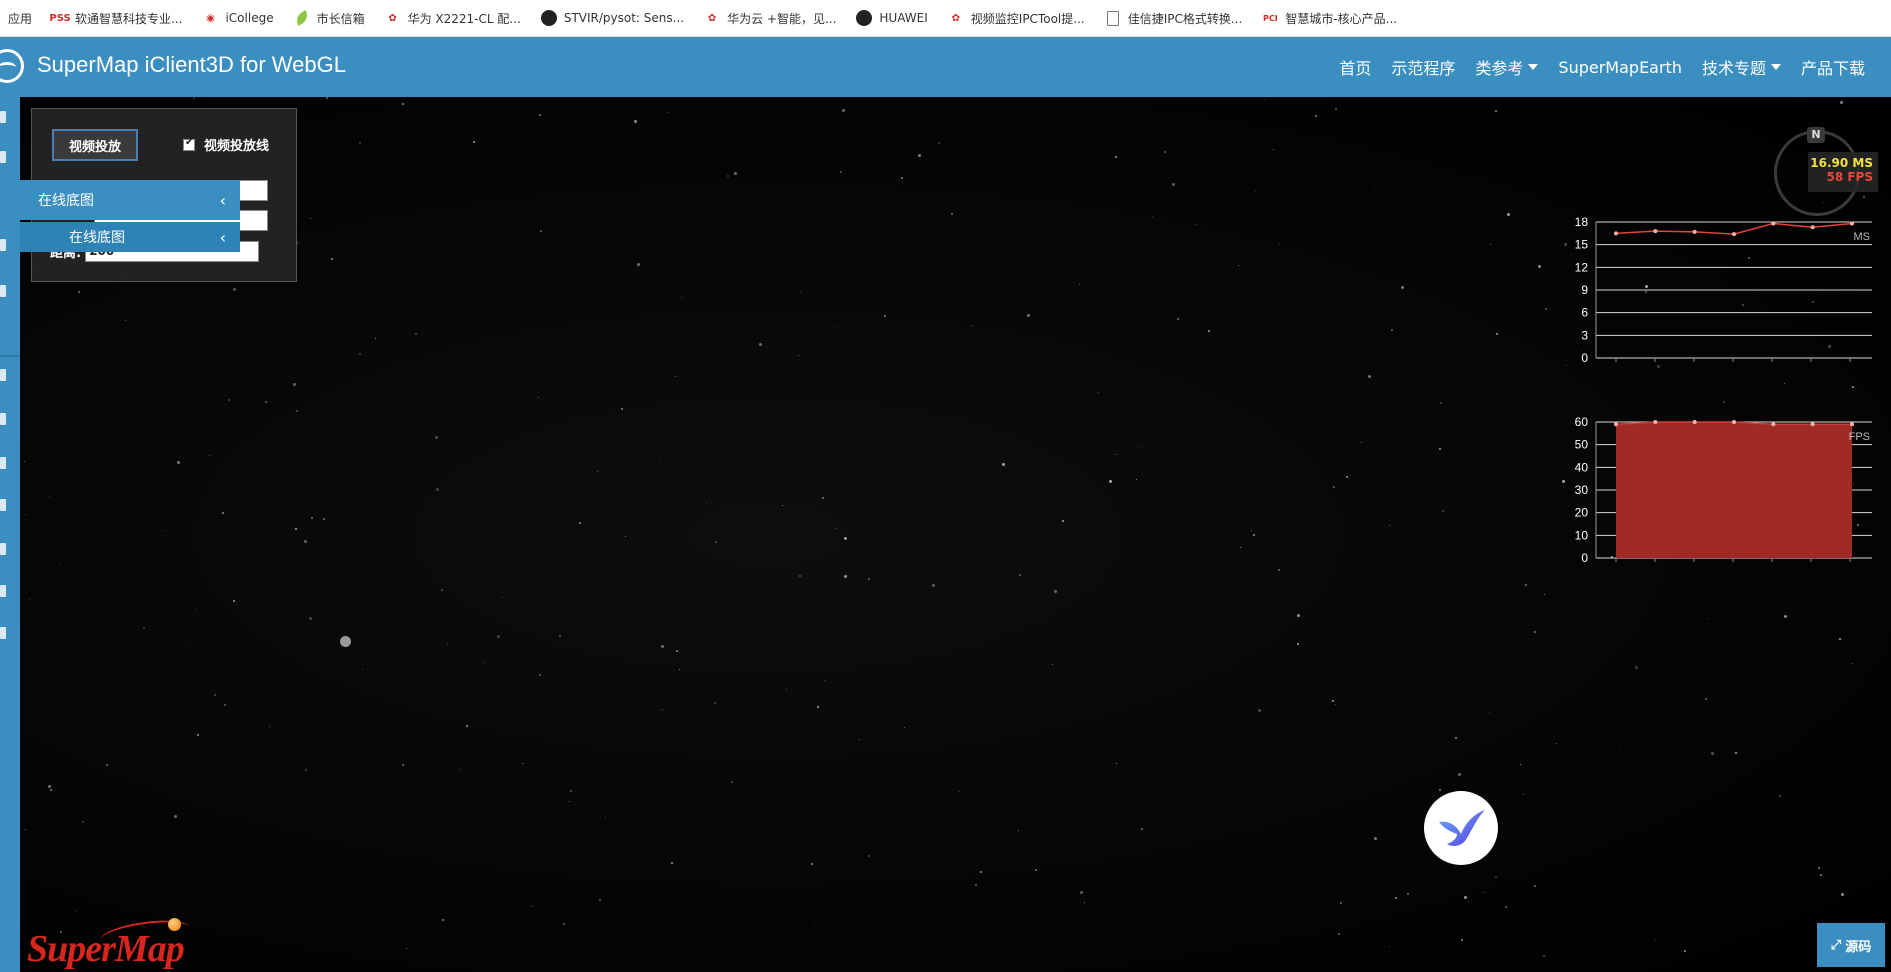  Describe the element at coordinates (1833, 67) in the screenshot. I see `nav-download: 产品下载` at that location.